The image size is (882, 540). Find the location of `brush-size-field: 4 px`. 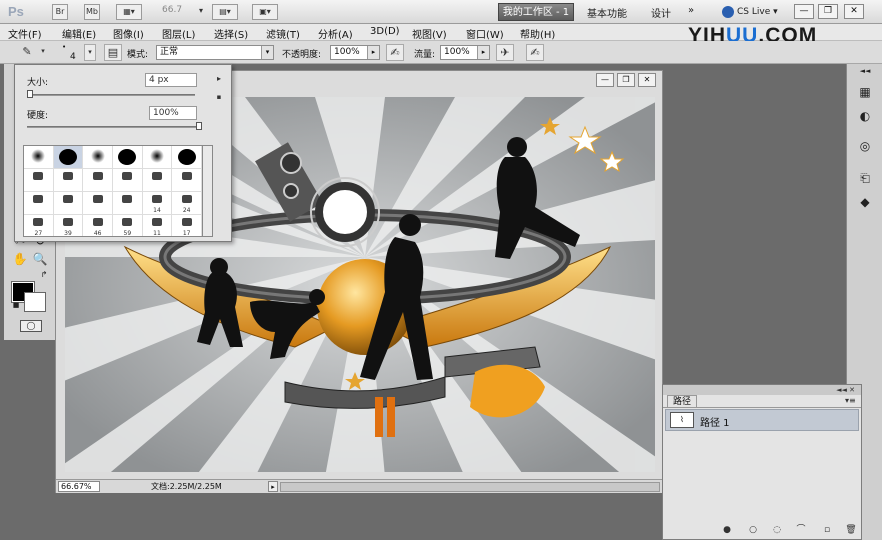

brush-size-field: 4 px is located at coordinates (171, 80).